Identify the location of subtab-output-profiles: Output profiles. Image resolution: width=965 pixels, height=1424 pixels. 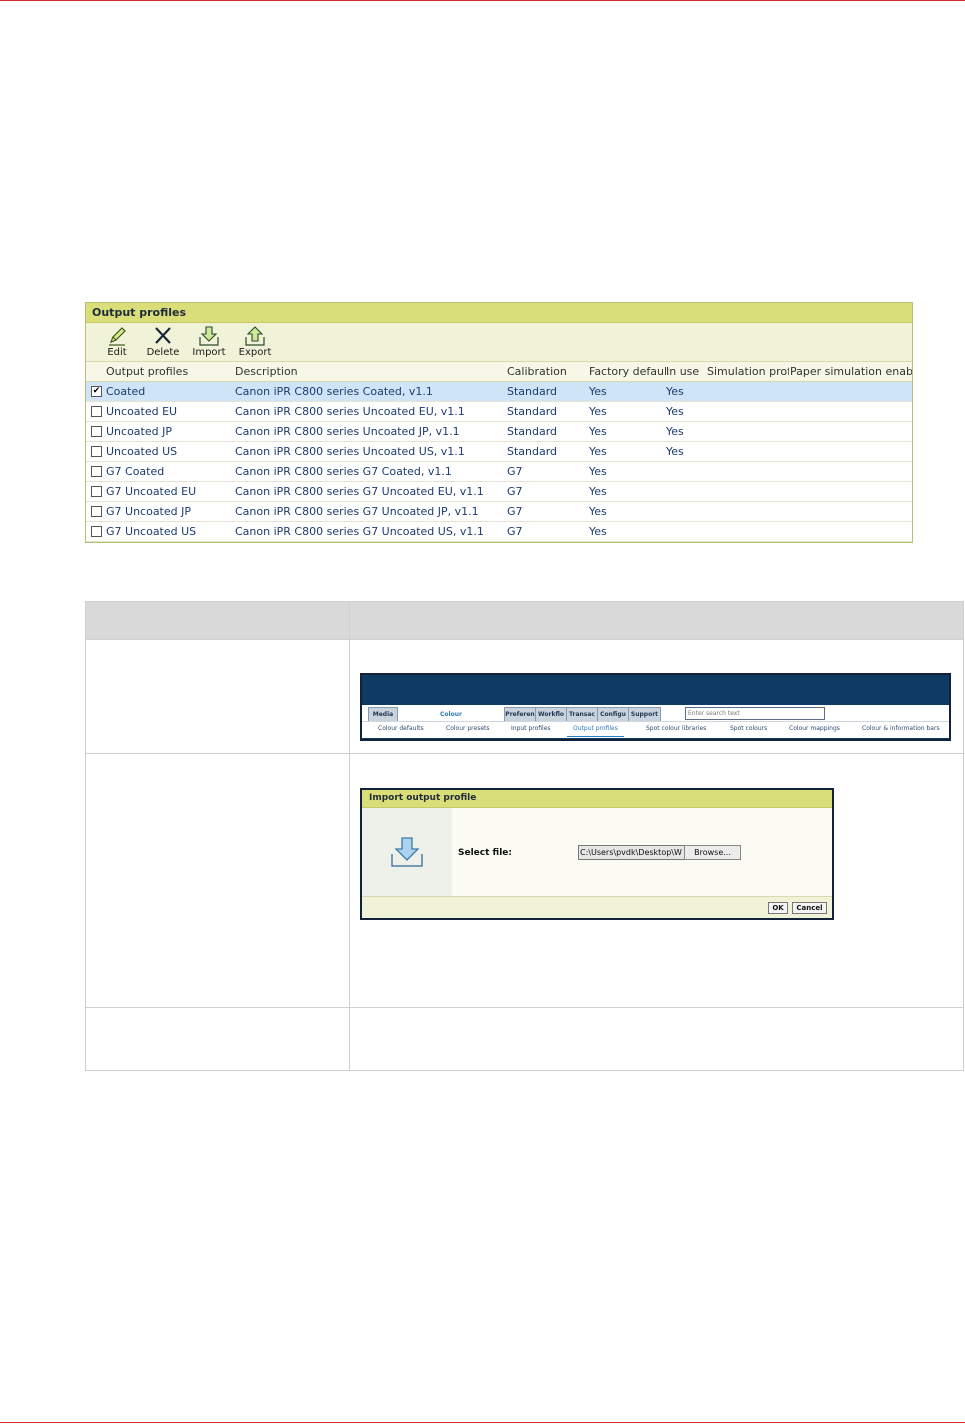
(595, 729).